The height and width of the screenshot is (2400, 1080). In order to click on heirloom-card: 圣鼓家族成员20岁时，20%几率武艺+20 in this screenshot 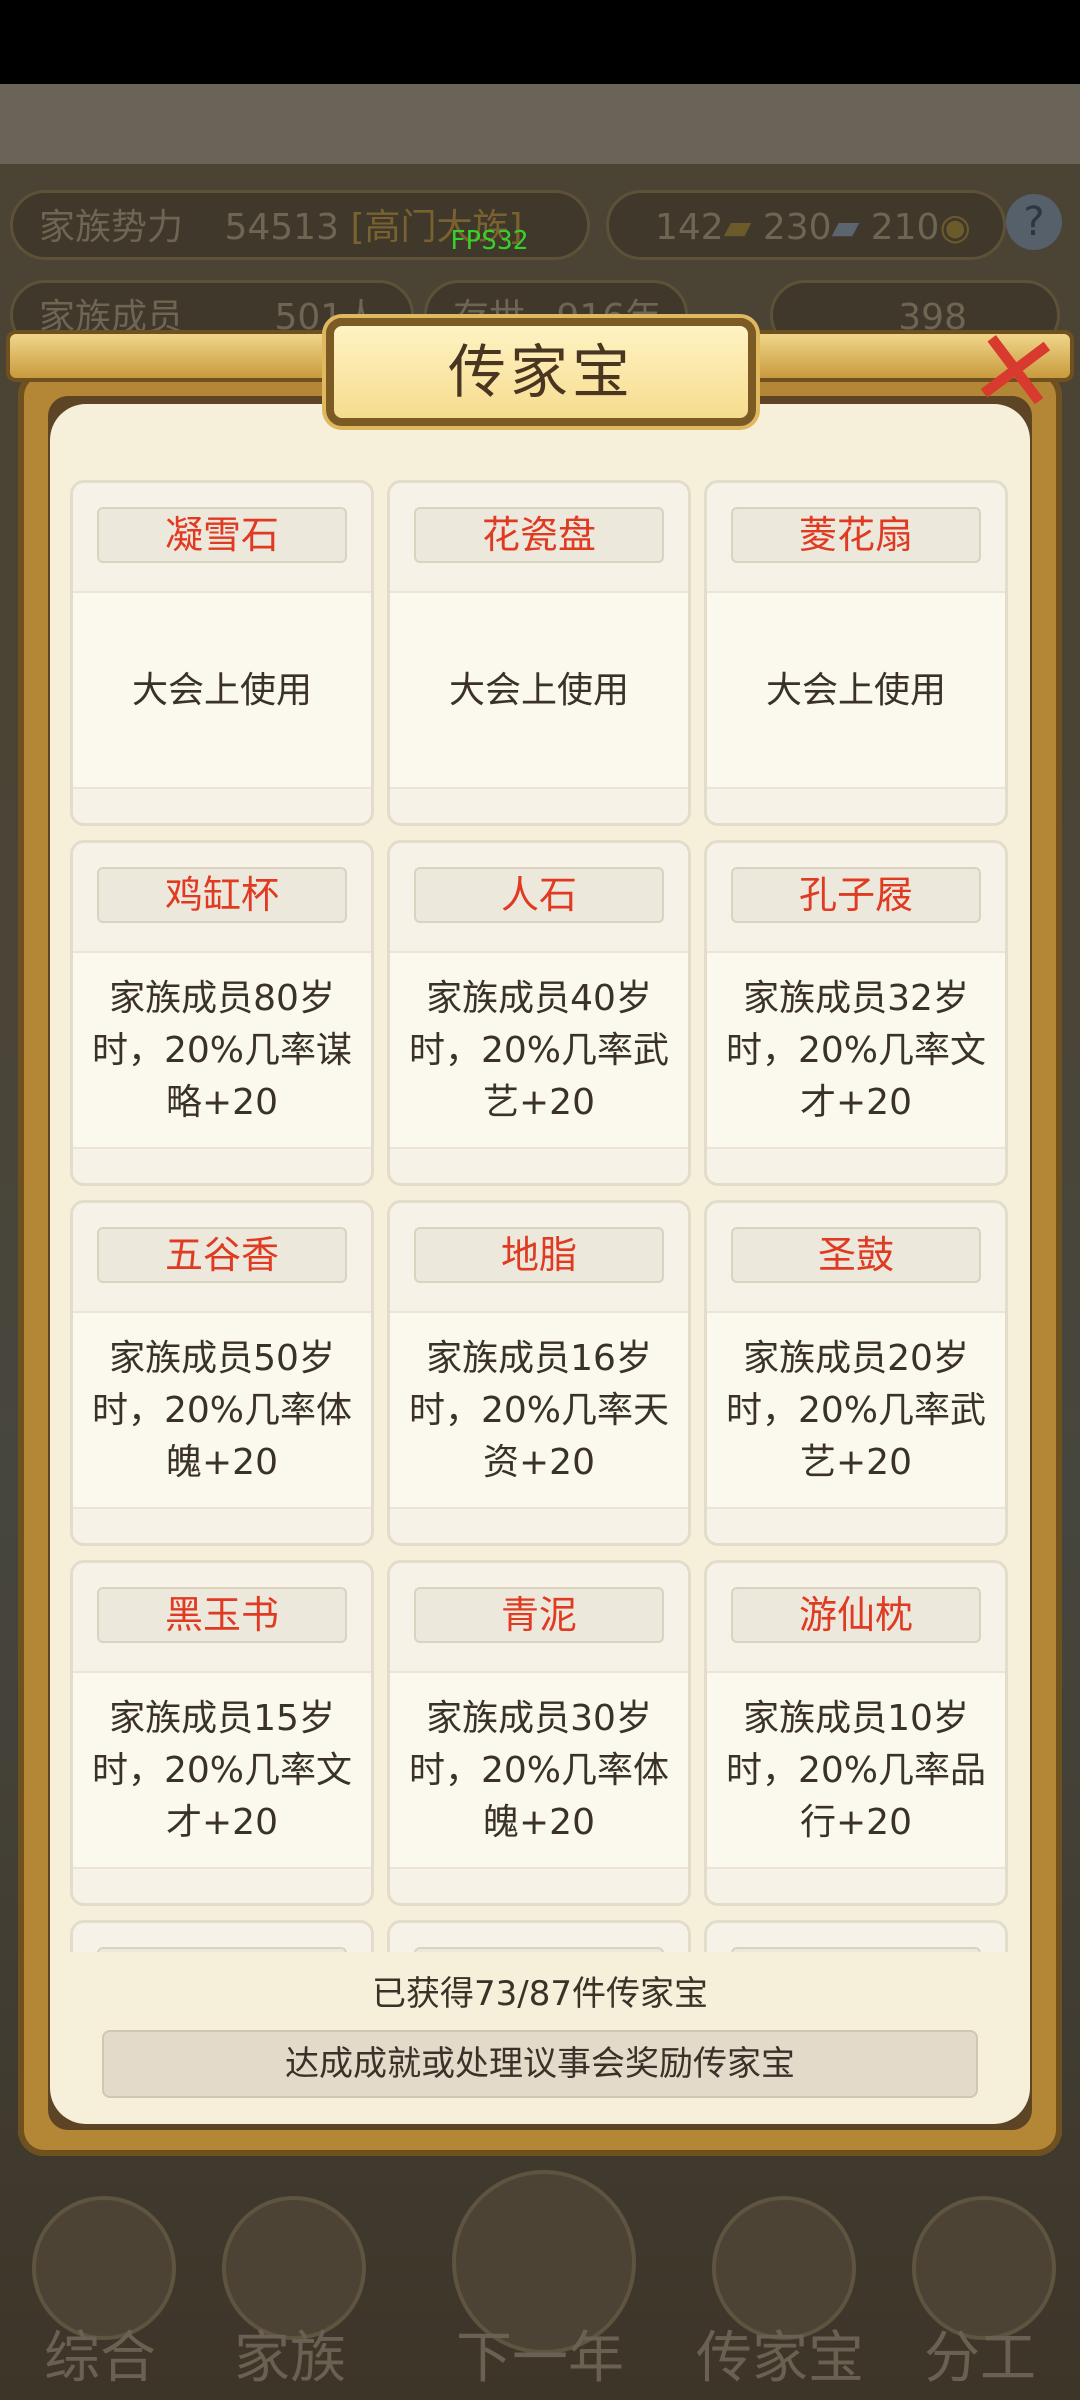, I will do `click(856, 1373)`.